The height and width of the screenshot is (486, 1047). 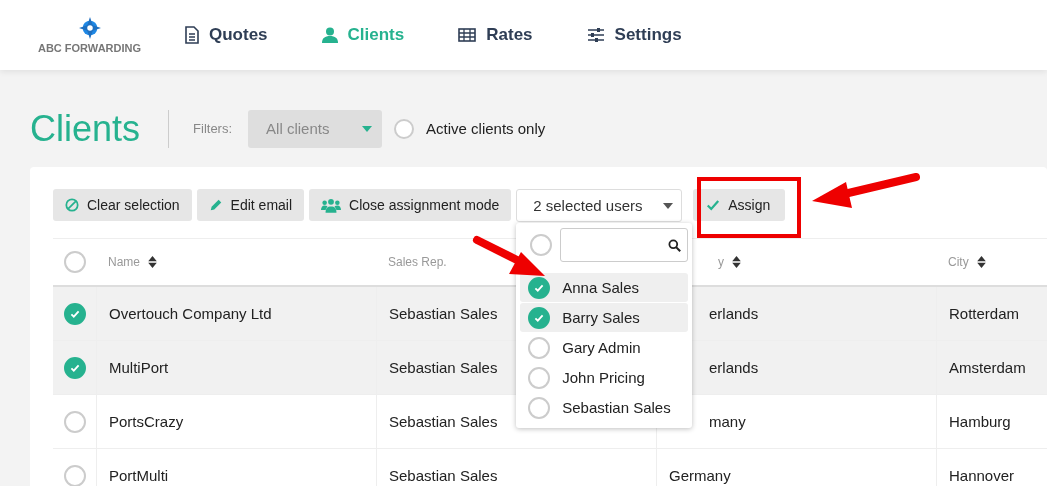 I want to click on table-cell: Hamburg, so click(x=980, y=421).